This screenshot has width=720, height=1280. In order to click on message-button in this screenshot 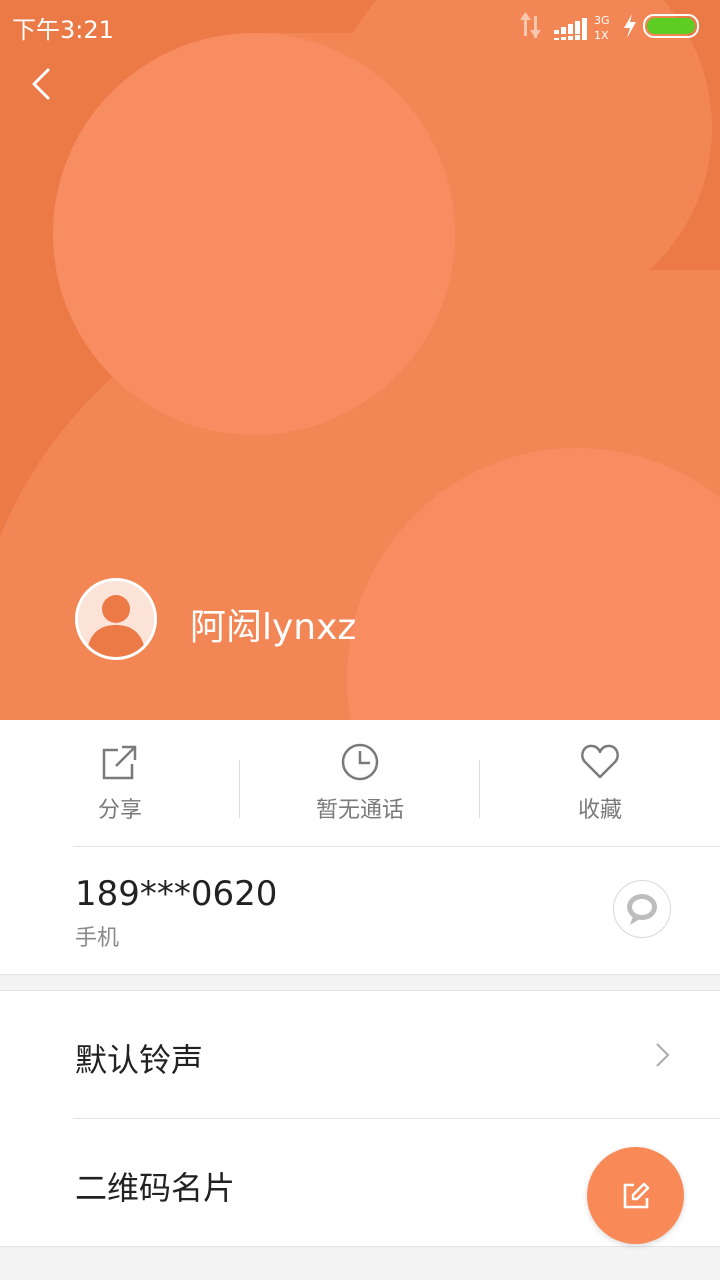, I will do `click(642, 909)`.